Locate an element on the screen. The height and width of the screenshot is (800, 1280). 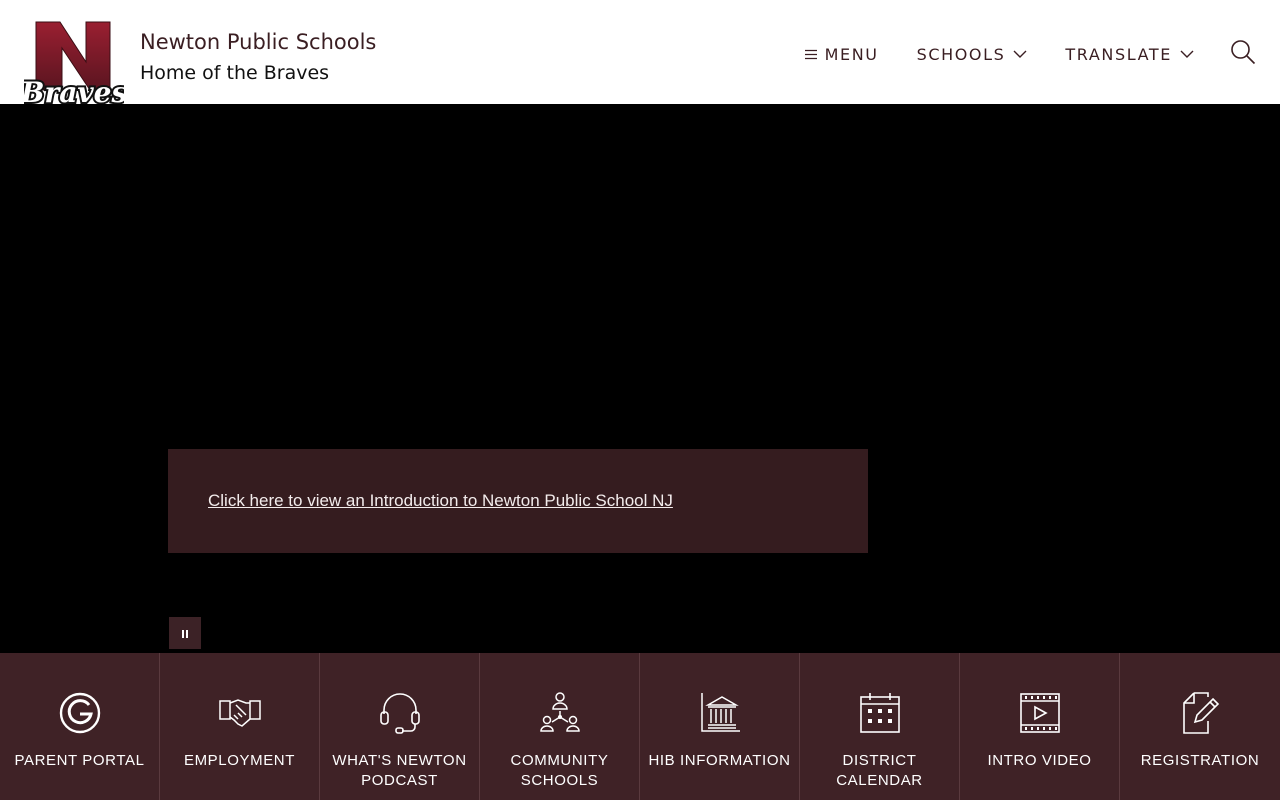
quicklink-label: PARENT PORTAL is located at coordinates (79, 760).